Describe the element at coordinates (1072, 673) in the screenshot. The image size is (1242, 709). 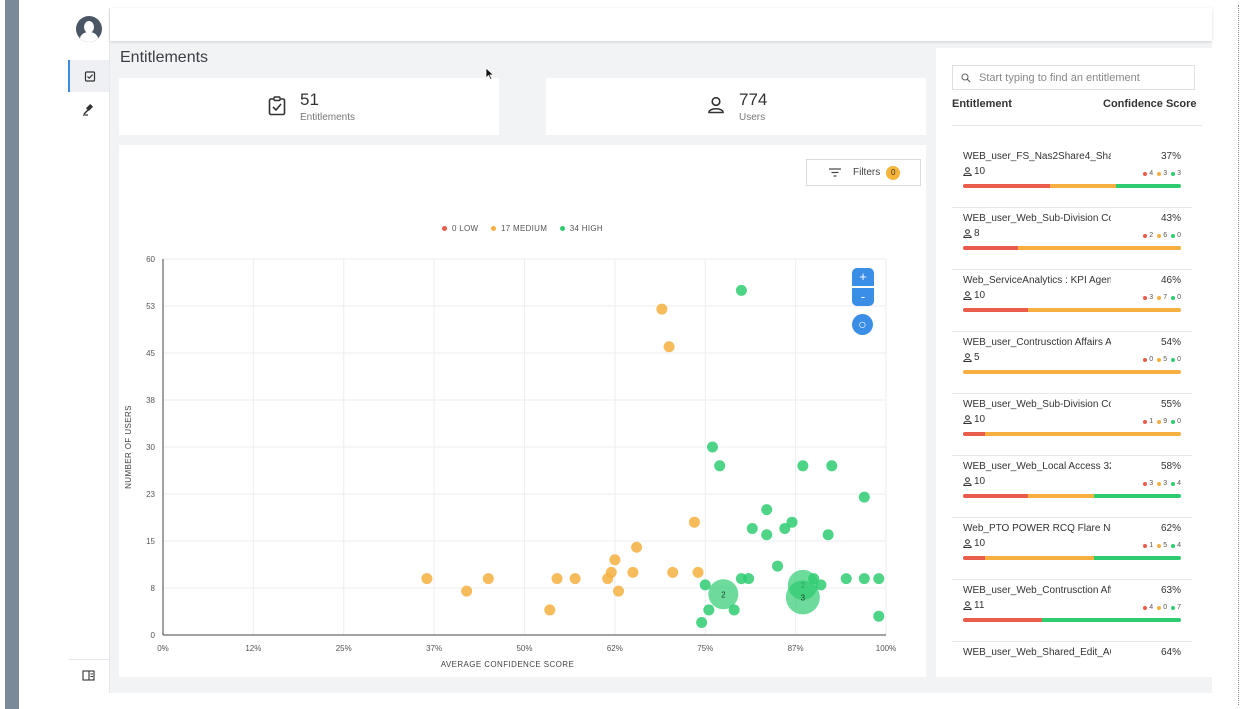
I see `entitlement-row: WEB_user_Web_Shared_Edit_ACC 64%` at that location.